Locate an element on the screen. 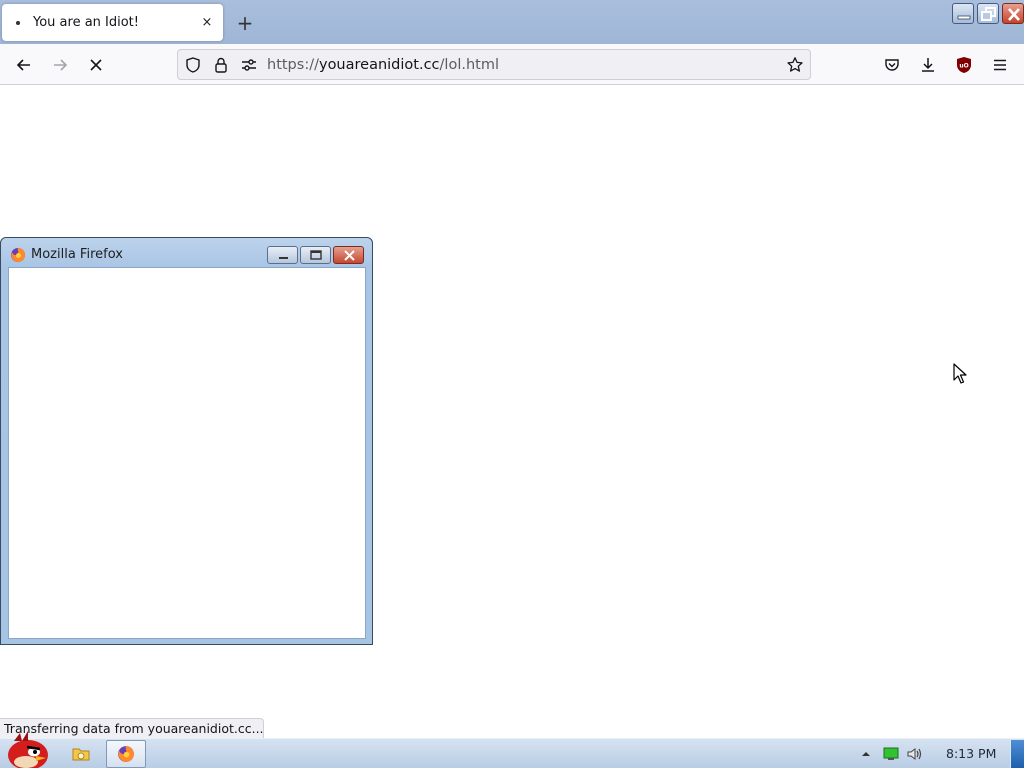  url-scheme: https:// is located at coordinates (293, 65).